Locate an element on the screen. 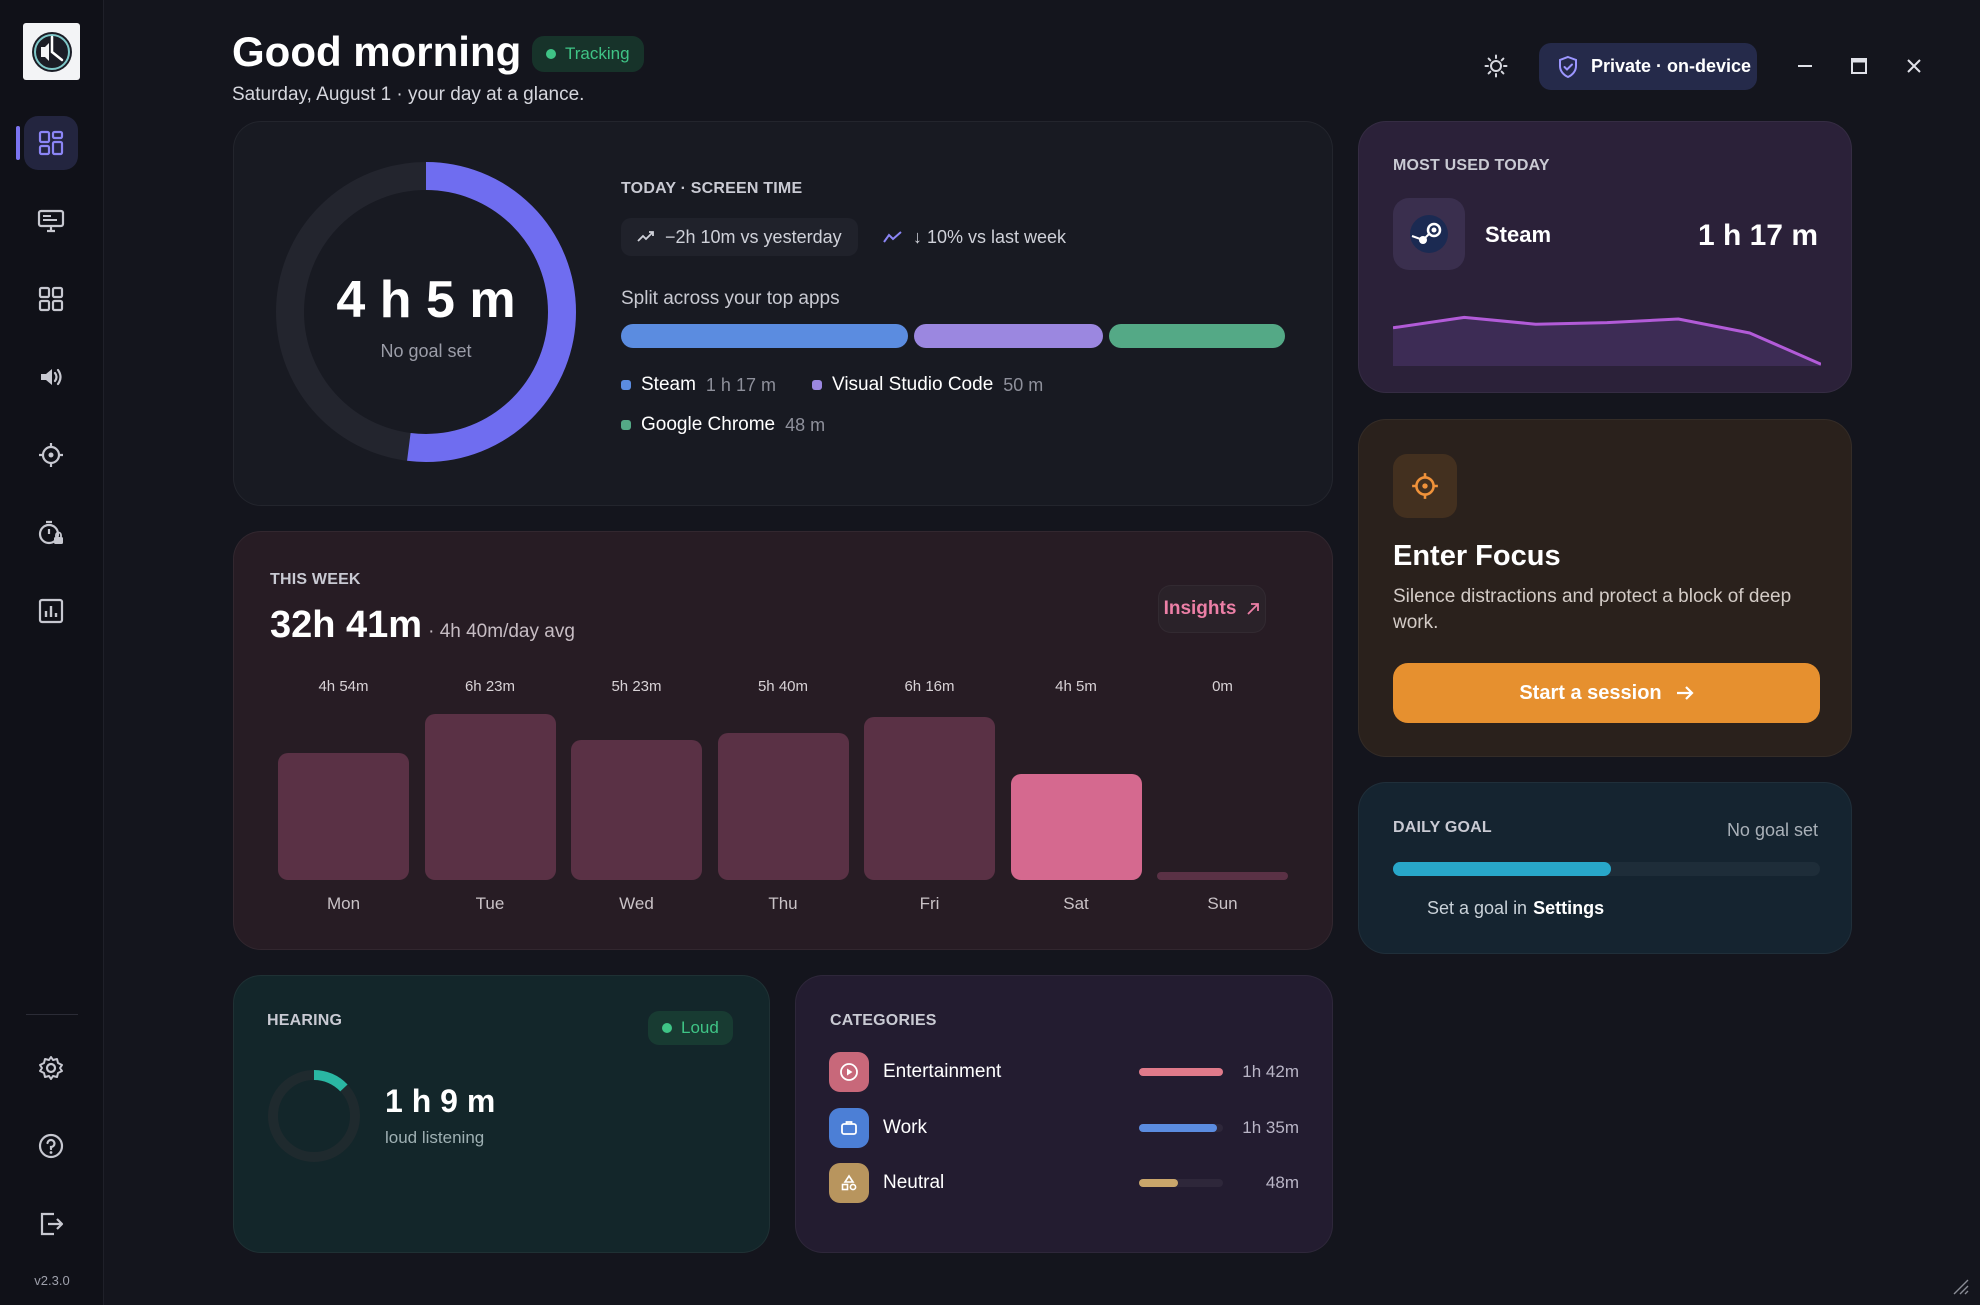  gear-icon is located at coordinates (51, 1068).